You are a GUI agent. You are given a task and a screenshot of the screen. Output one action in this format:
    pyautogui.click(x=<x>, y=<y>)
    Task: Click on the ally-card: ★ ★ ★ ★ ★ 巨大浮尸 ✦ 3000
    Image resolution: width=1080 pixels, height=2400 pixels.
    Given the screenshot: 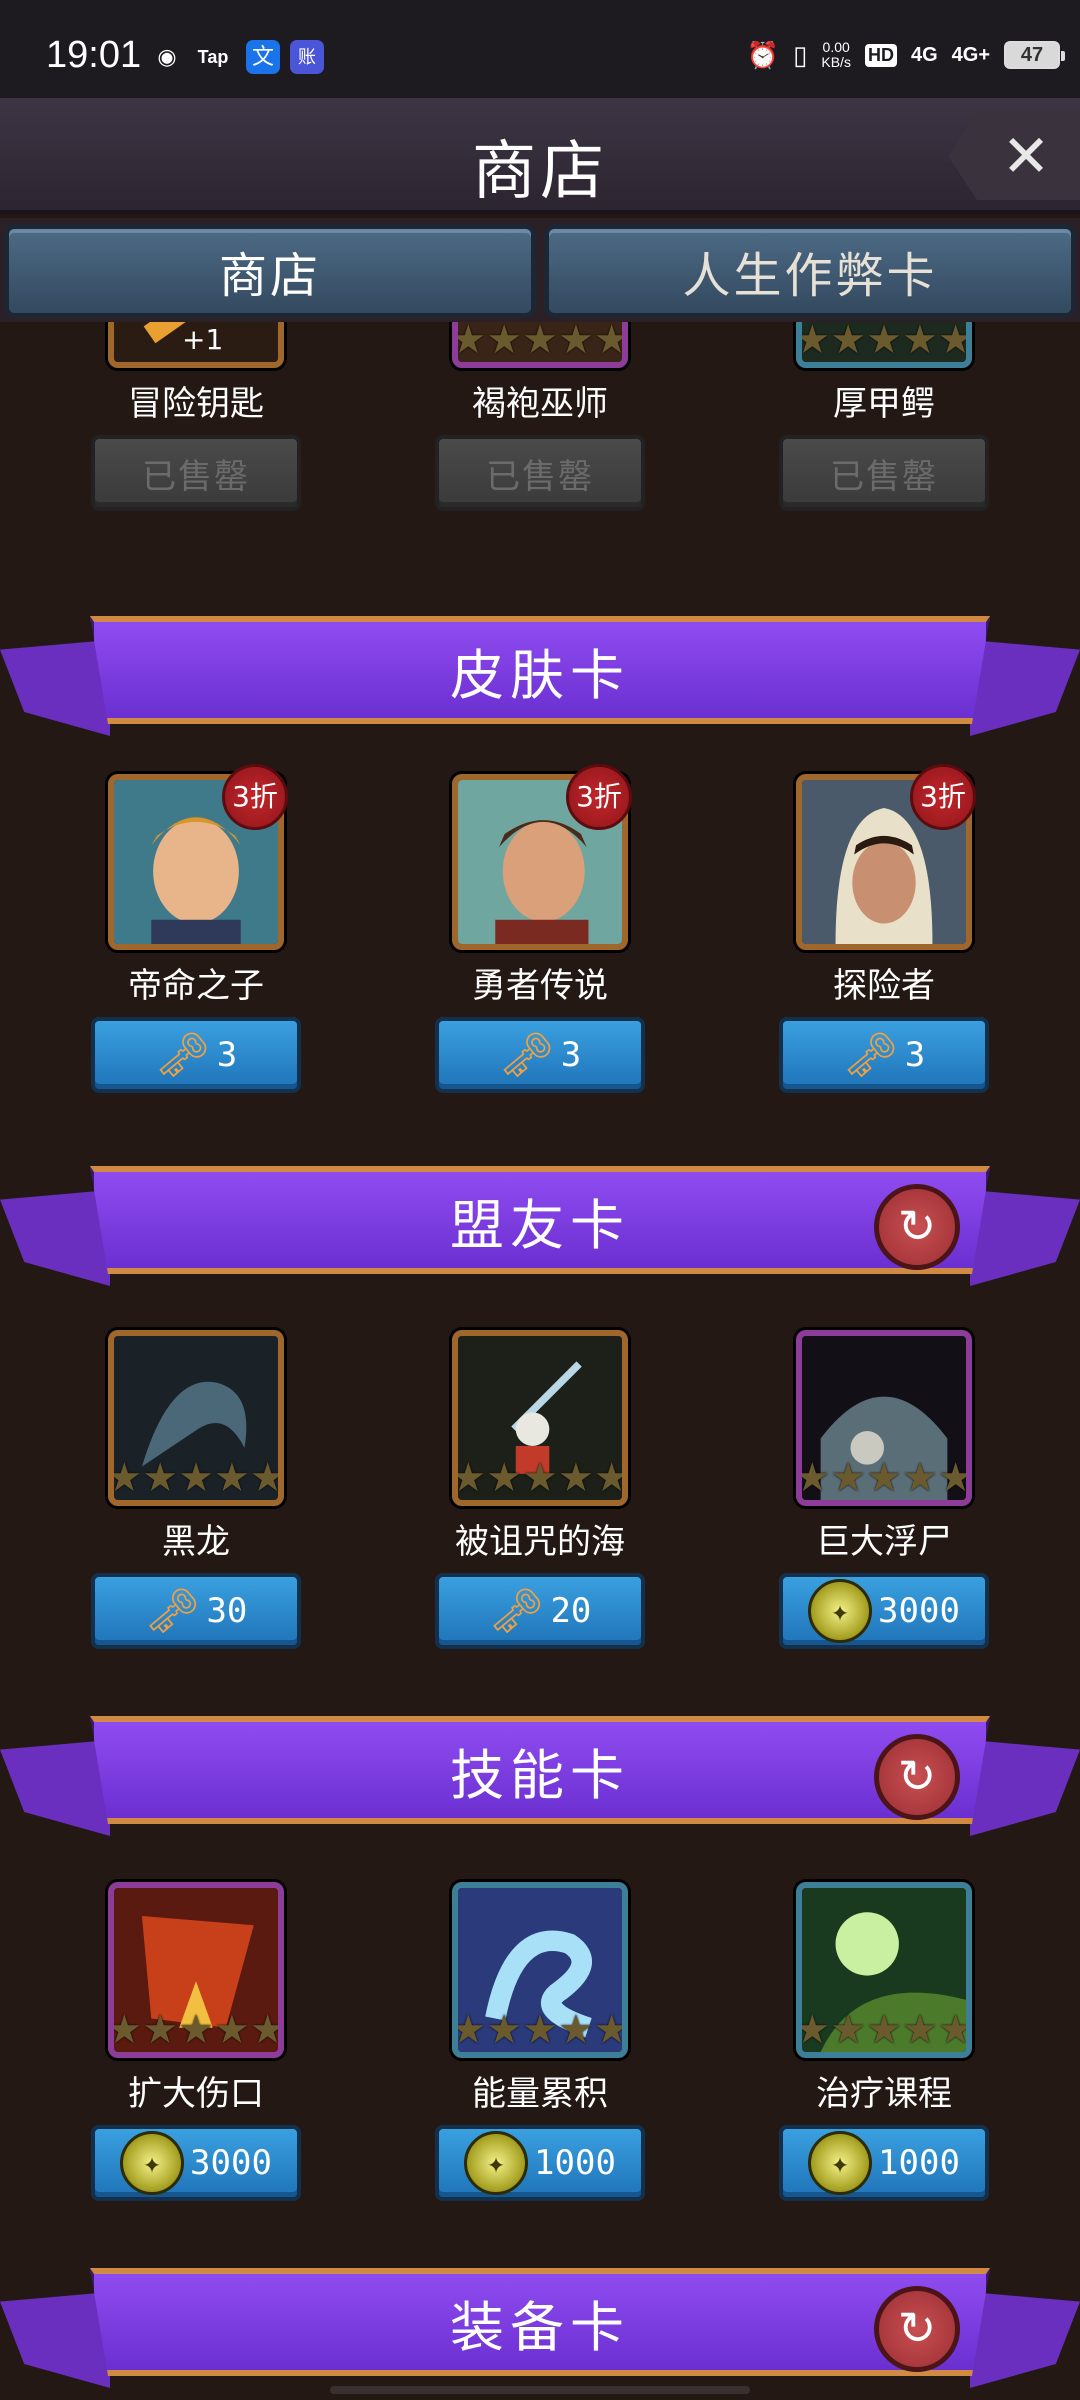 What is the action you would take?
    pyautogui.click(x=884, y=1489)
    